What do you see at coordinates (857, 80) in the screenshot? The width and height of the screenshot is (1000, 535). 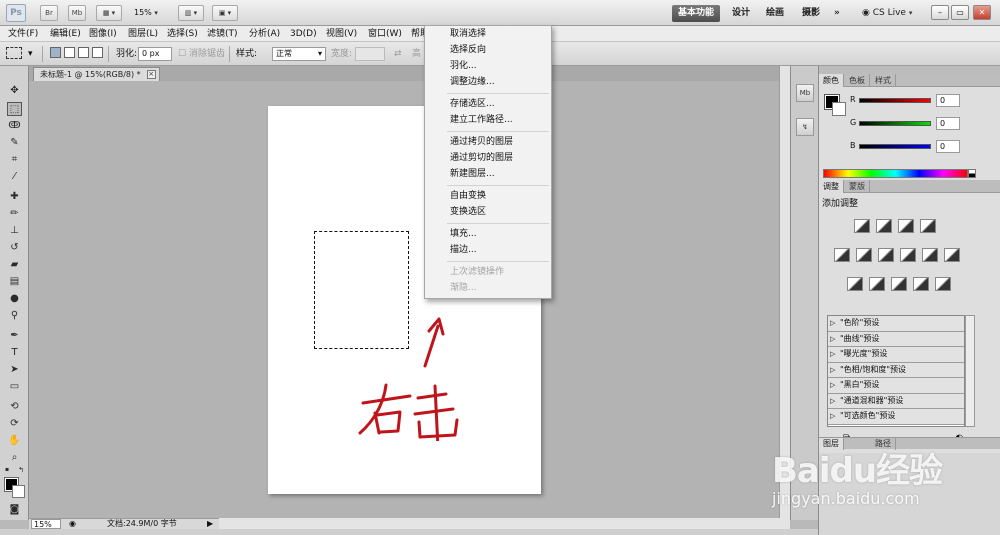 I see `tab-swatches: 色板` at bounding box center [857, 80].